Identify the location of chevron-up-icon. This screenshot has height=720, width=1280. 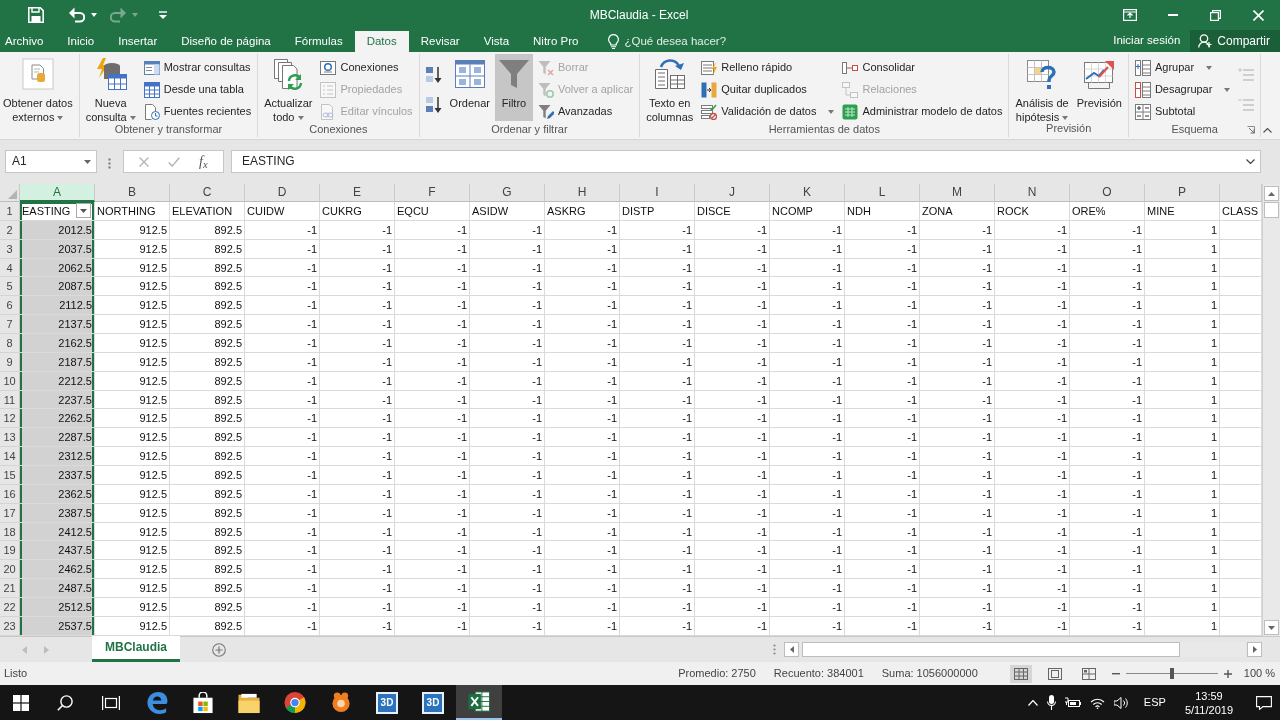
(1032, 702).